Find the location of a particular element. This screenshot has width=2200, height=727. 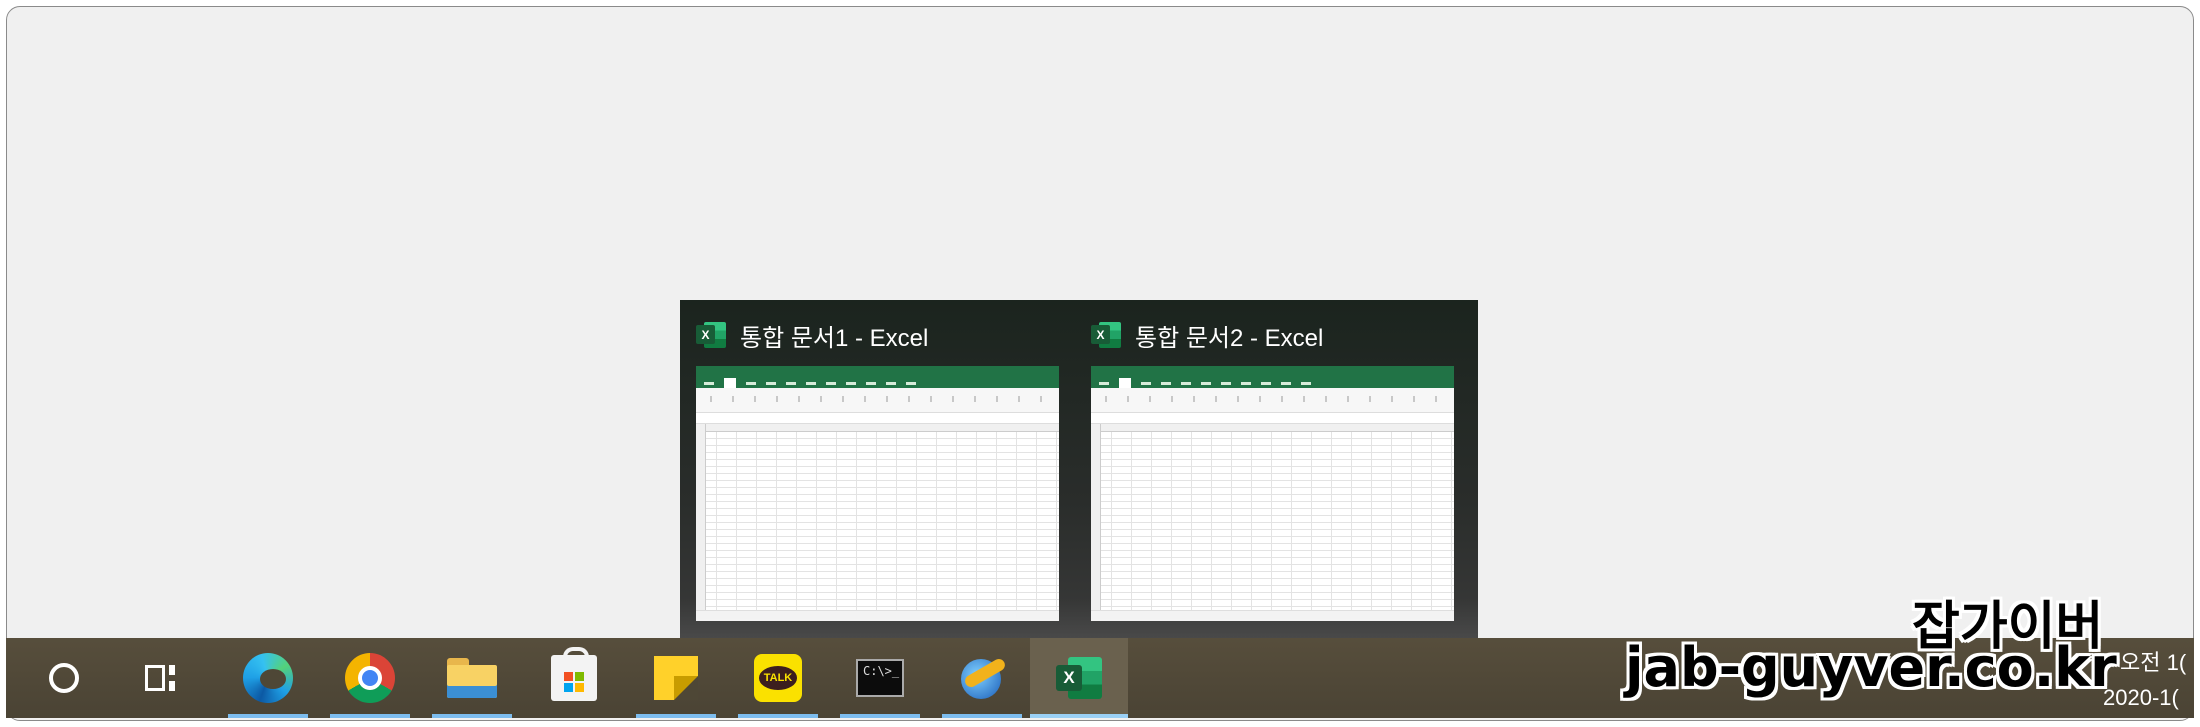

thumbnail-title-bar: X 통합 문서2 - Excel is located at coordinates (1207, 335).